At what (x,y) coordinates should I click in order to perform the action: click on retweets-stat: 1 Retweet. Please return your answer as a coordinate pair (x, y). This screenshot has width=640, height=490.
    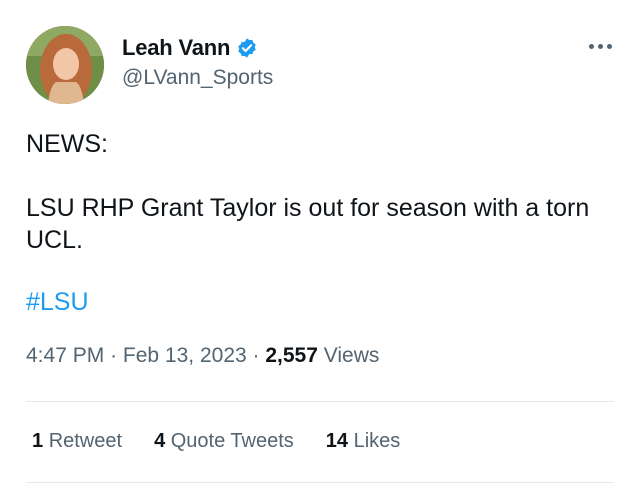
    Looking at the image, I should click on (77, 441).